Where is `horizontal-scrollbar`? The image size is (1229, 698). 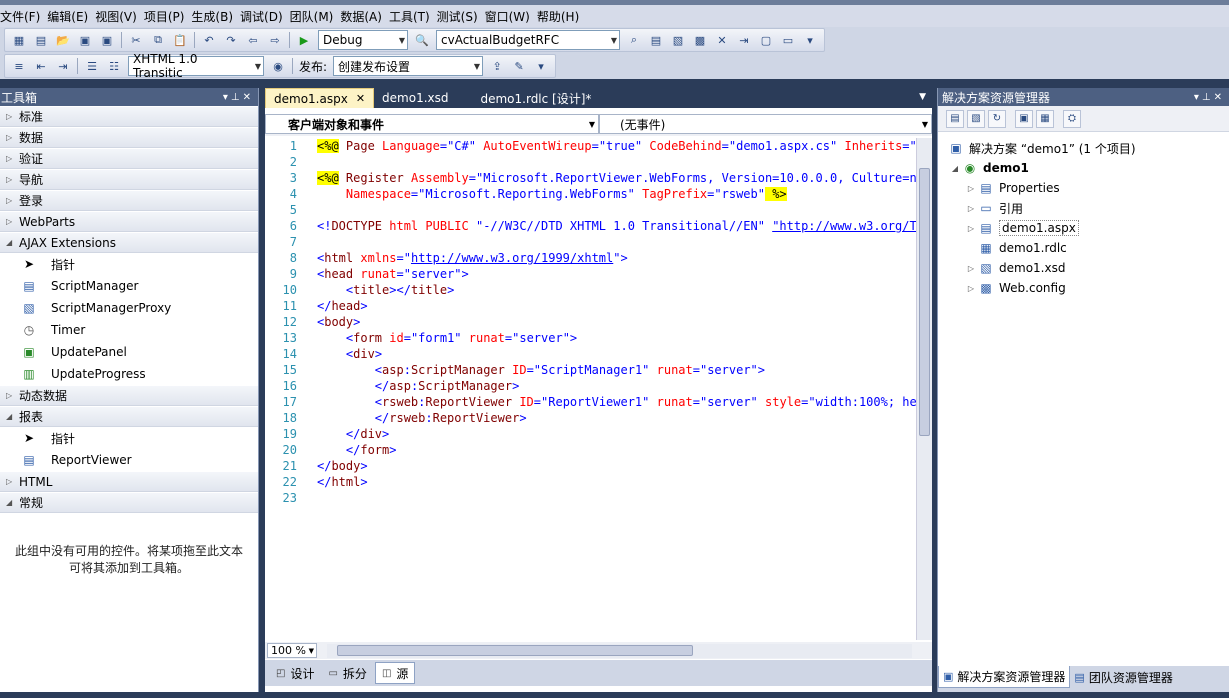
horizontal-scrollbar is located at coordinates (619, 650).